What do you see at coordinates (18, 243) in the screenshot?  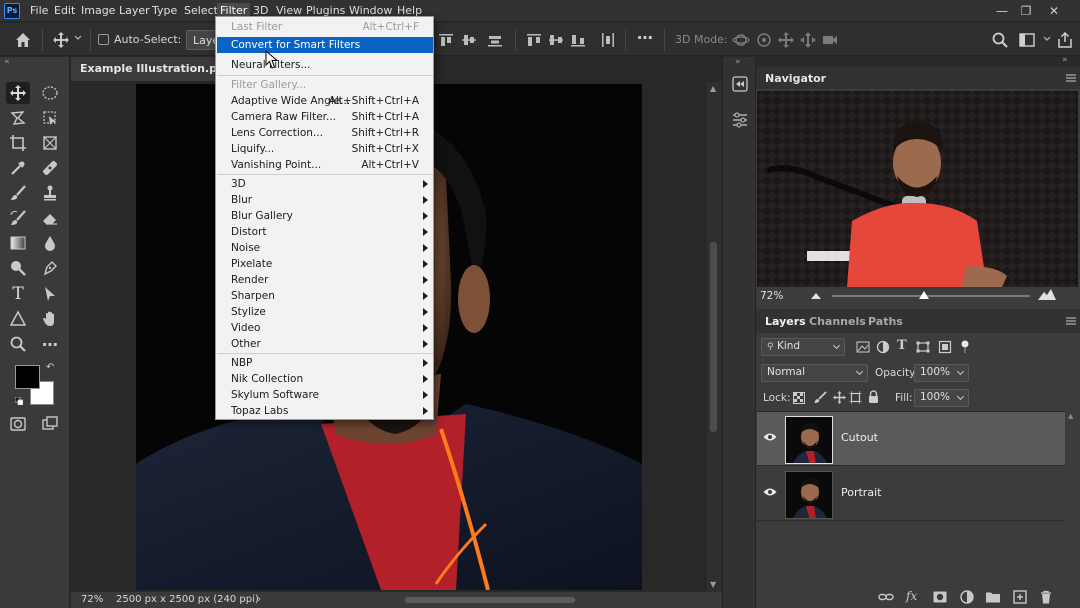 I see `gradient-icon` at bounding box center [18, 243].